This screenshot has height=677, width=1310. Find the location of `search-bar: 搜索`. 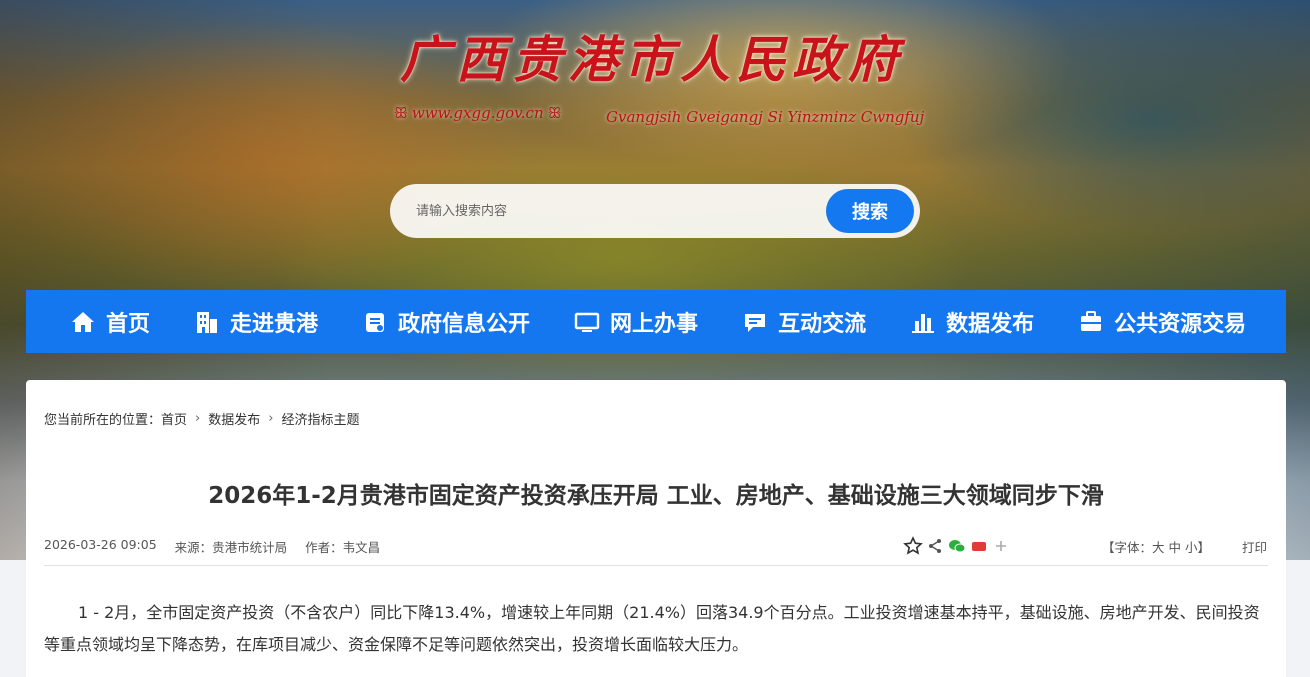

search-bar: 搜索 is located at coordinates (655, 211).